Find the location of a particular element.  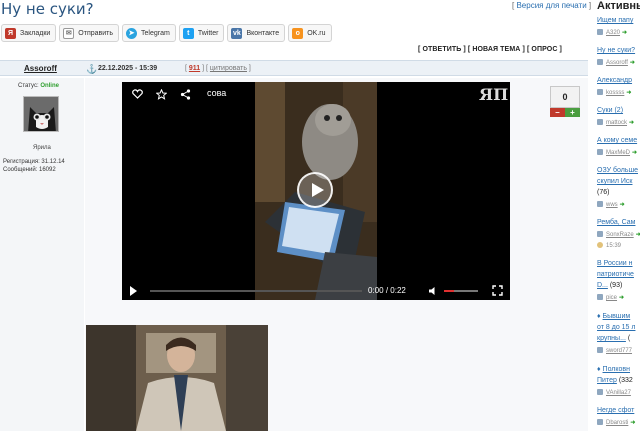

topic-actions: [ ОТВЕТИТЬ ] [ НОВАЯ ТЕМА ] [ ОПРОС ] is located at coordinates (490, 49).